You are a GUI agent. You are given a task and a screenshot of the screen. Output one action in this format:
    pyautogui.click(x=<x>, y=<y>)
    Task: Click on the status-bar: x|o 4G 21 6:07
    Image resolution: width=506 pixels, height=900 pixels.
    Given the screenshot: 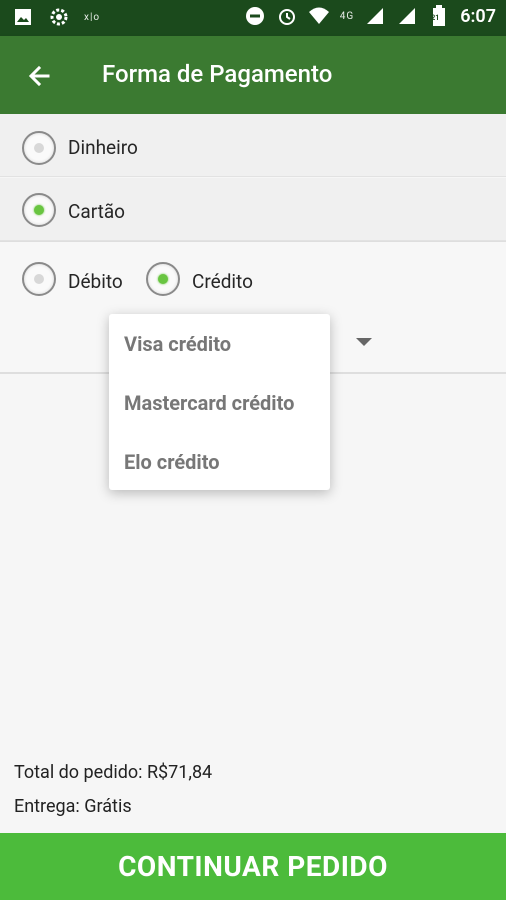 What is the action you would take?
    pyautogui.click(x=253, y=18)
    